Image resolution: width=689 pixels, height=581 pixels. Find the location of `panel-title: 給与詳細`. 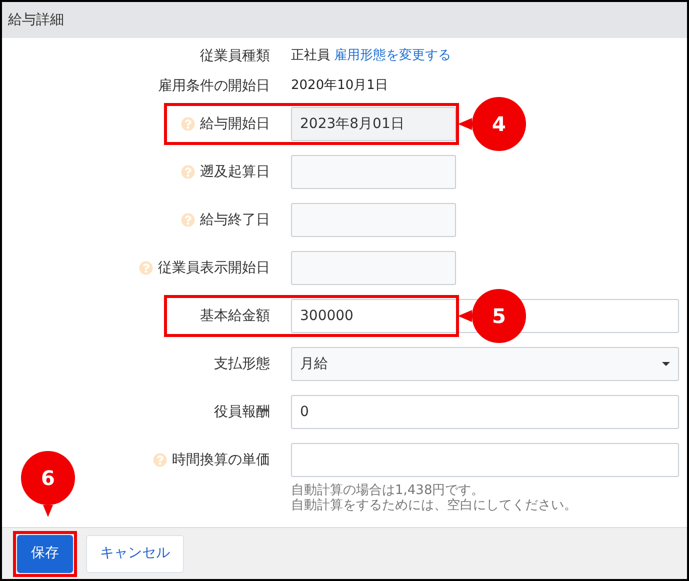

panel-title: 給与詳細 is located at coordinates (36, 20).